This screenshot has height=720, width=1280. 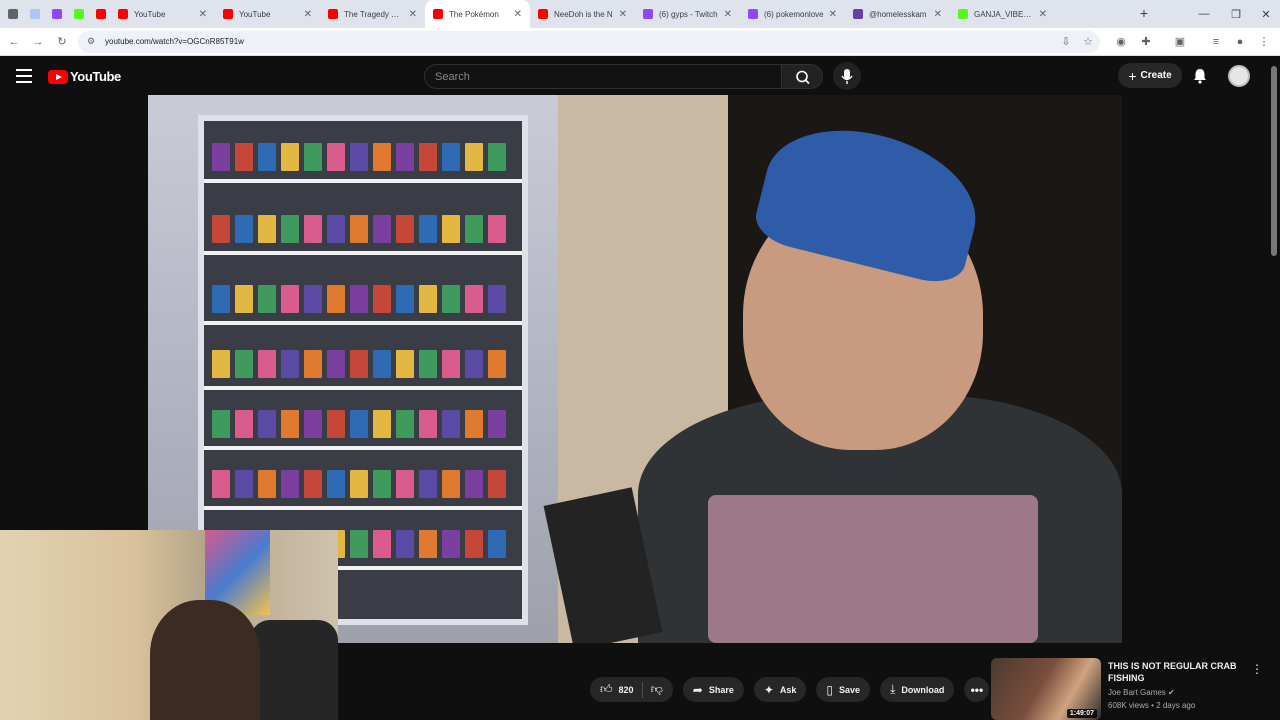 I want to click on recommended-title: THIS IS NOT REGULAR CRAB FISHING, so click(x=1175, y=672).